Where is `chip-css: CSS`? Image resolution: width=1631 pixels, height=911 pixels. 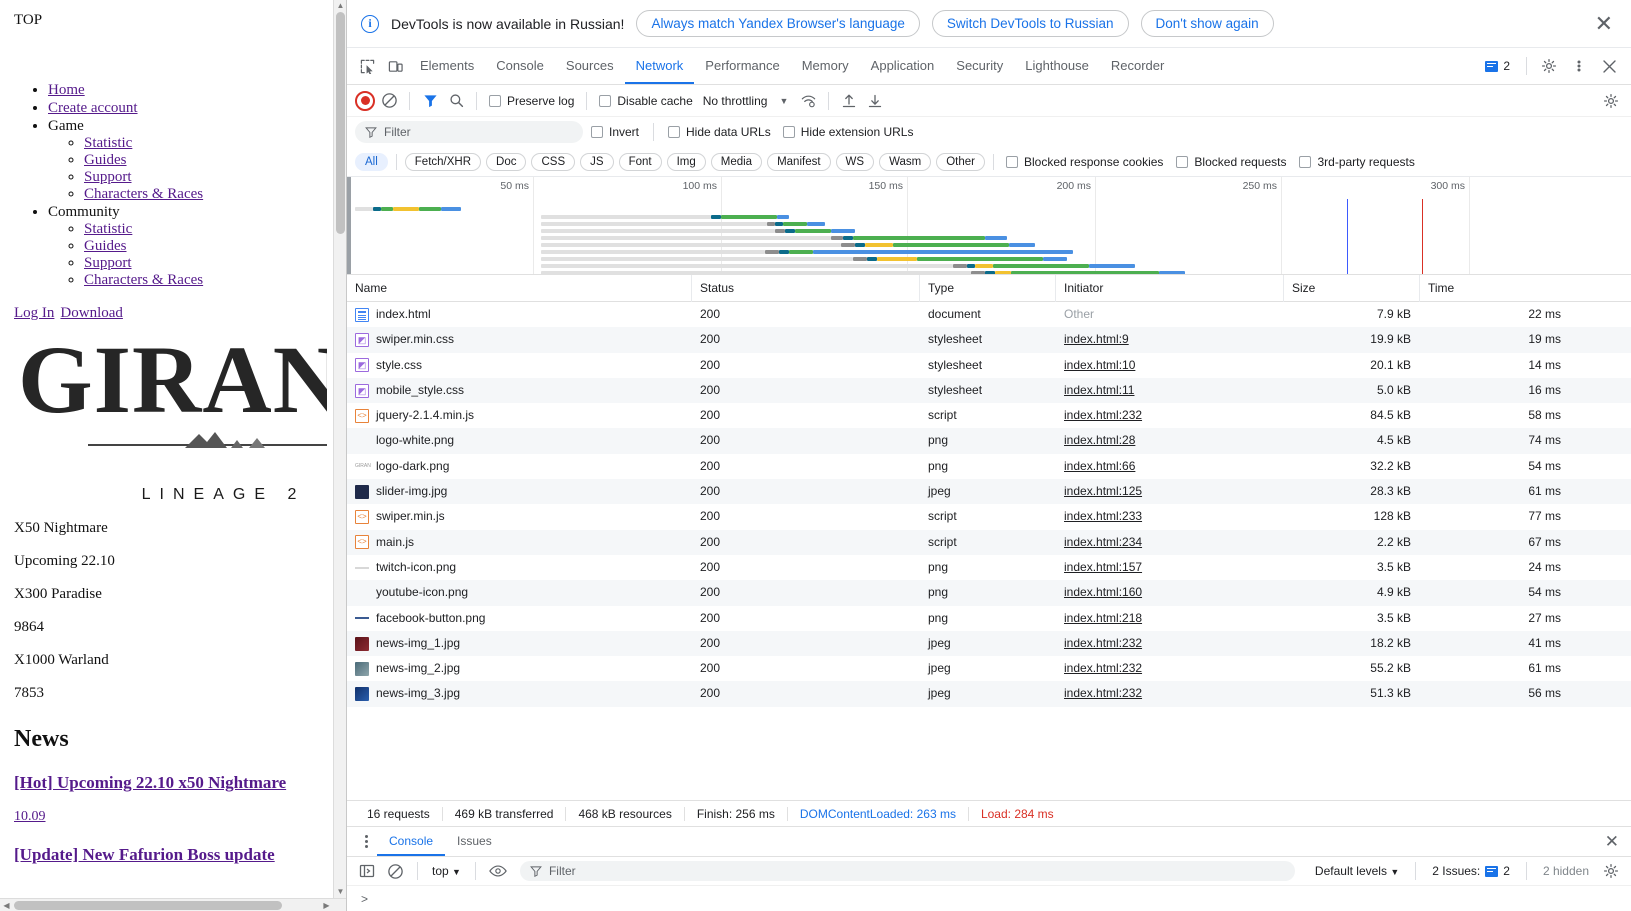 chip-css: CSS is located at coordinates (553, 161).